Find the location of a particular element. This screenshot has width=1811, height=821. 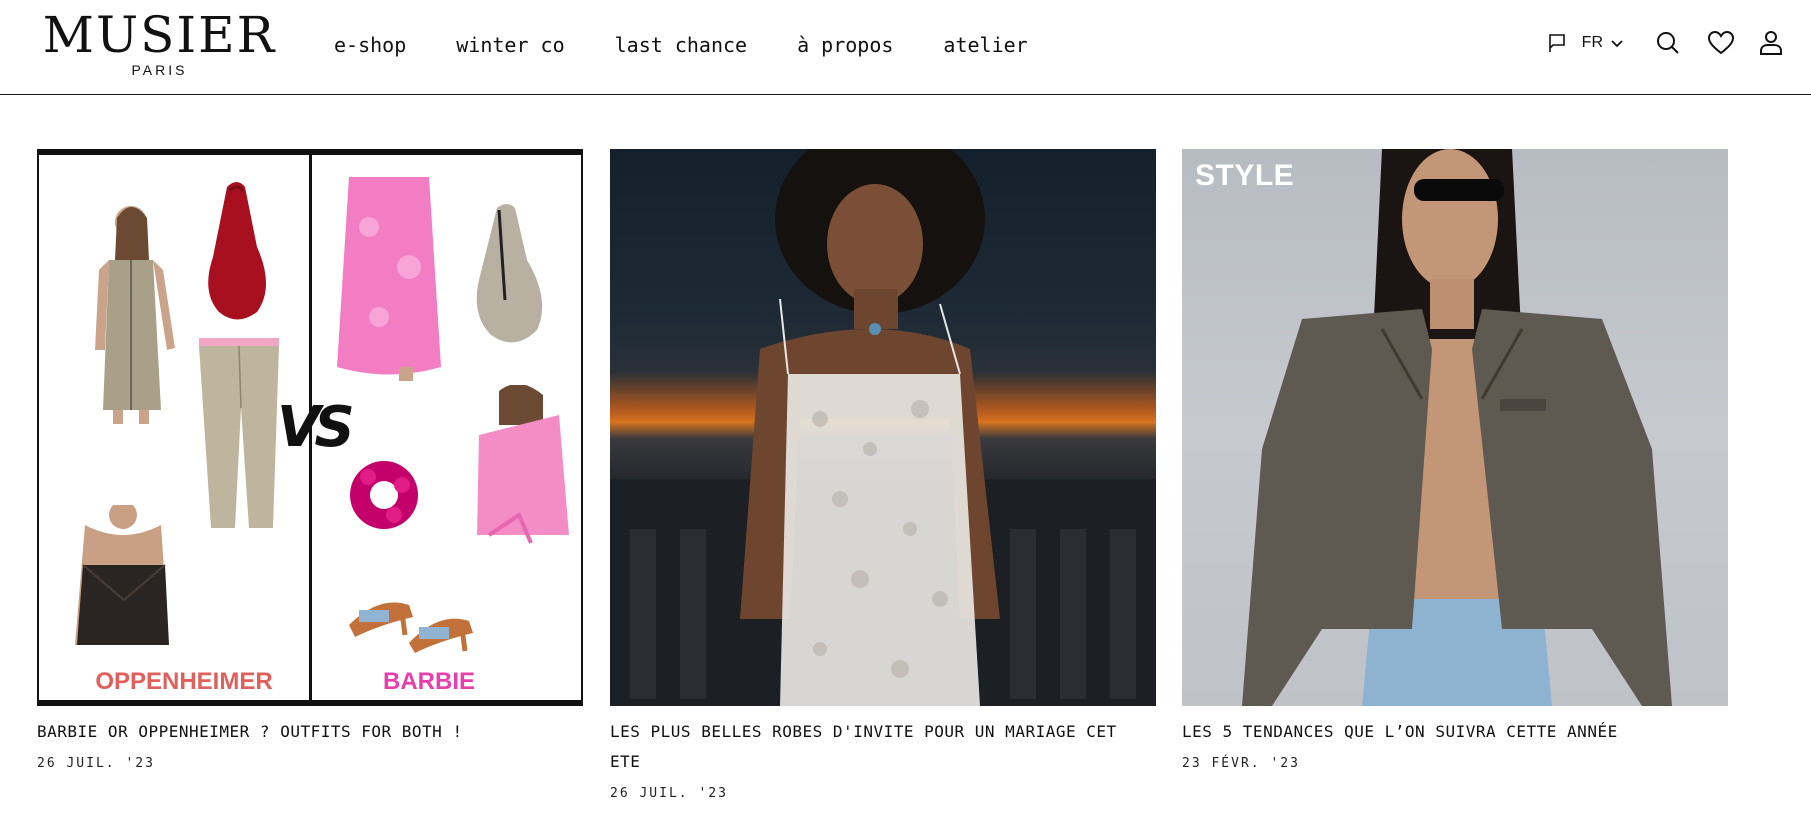

scrunchie-image is located at coordinates (384, 495).